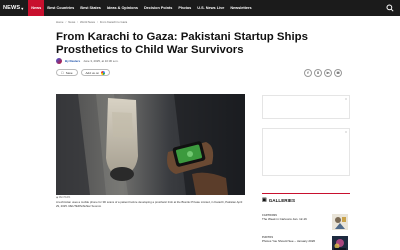 The width and height of the screenshot is (400, 250). I want to click on nav-item-best-countries: Best Countries, so click(60, 8).